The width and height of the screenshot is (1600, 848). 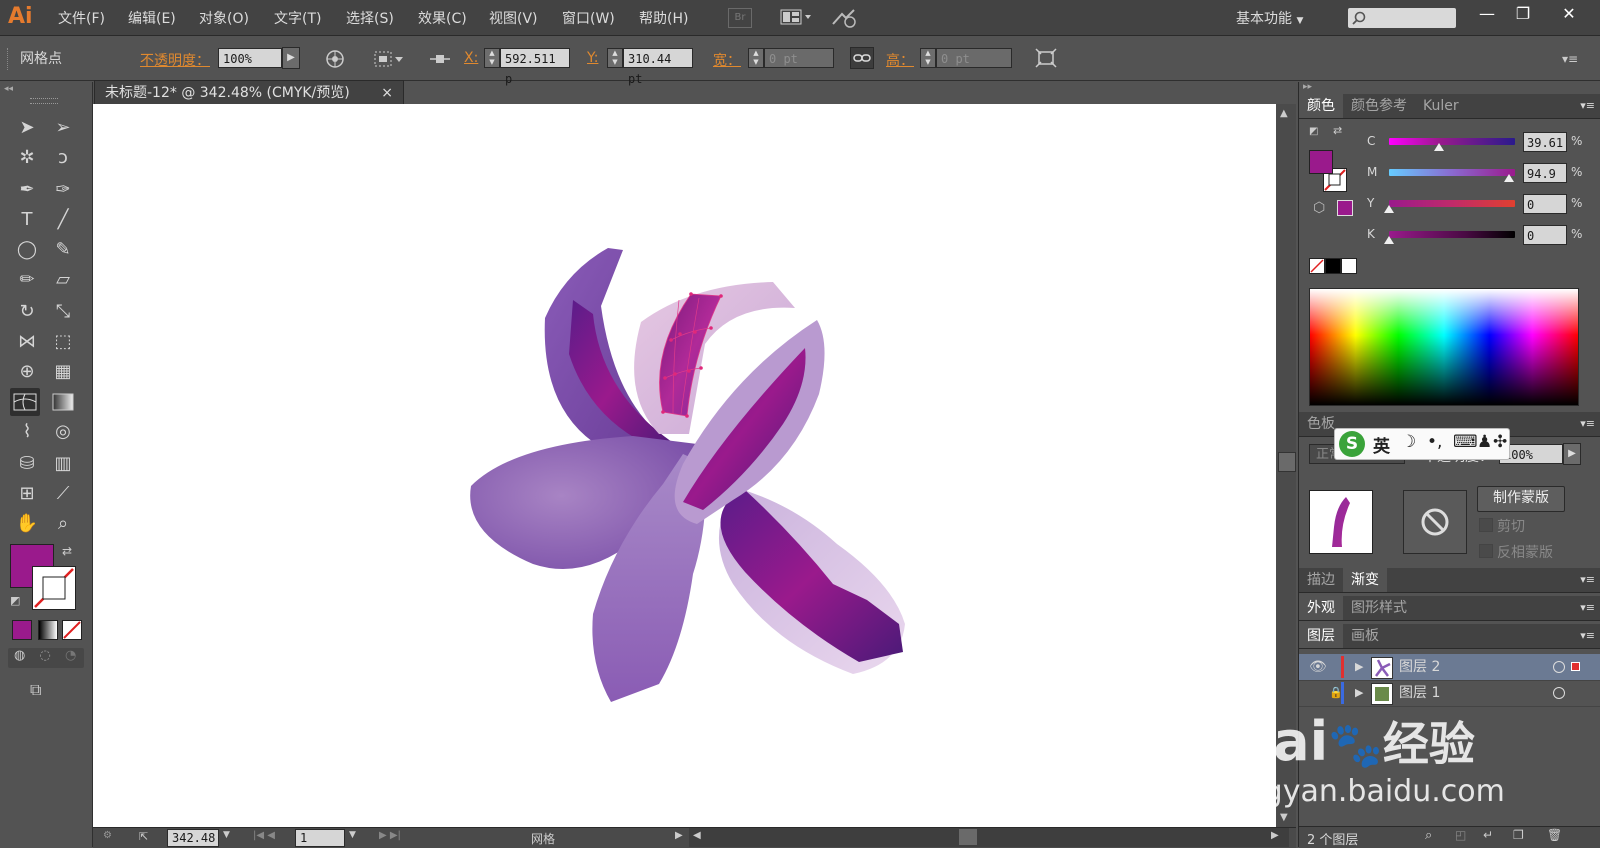 What do you see at coordinates (1441, 106) in the screenshot?
I see `tab-kuler: Kuler` at bounding box center [1441, 106].